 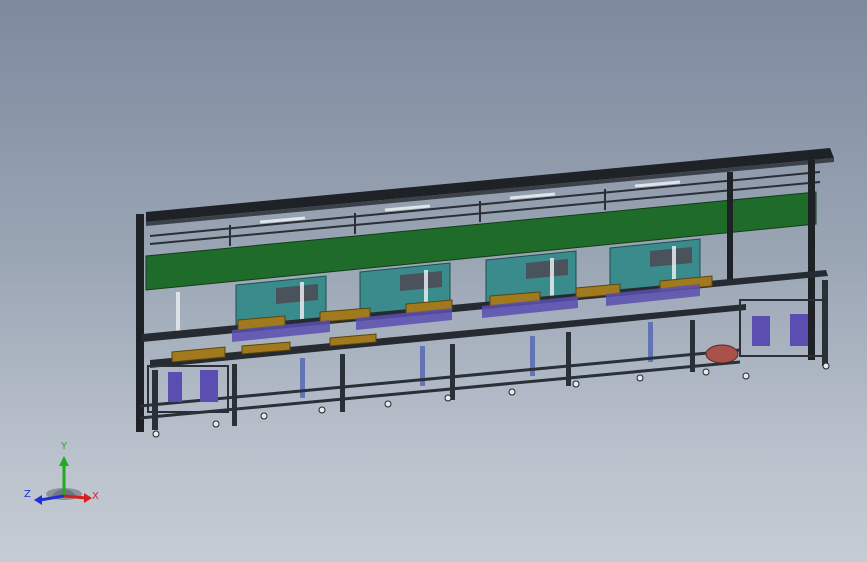 What do you see at coordinates (88, 498) in the screenshot?
I see `x-axis-arrow` at bounding box center [88, 498].